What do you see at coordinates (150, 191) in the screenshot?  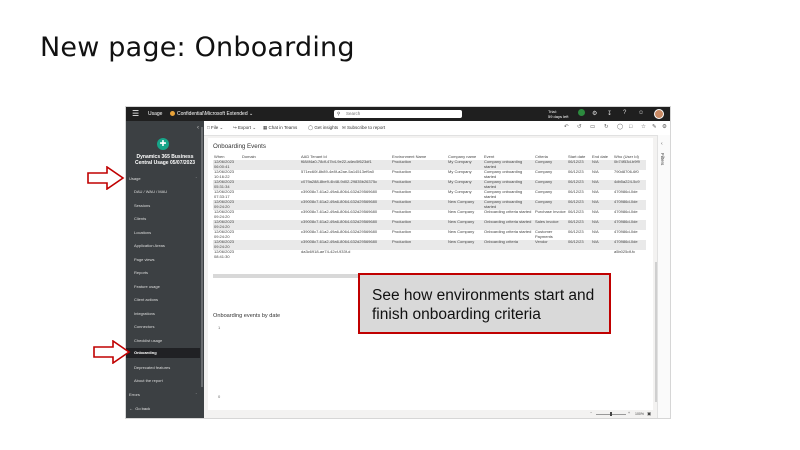 I see `nav-item-dau: DAU / WAU / MAU` at bounding box center [150, 191].